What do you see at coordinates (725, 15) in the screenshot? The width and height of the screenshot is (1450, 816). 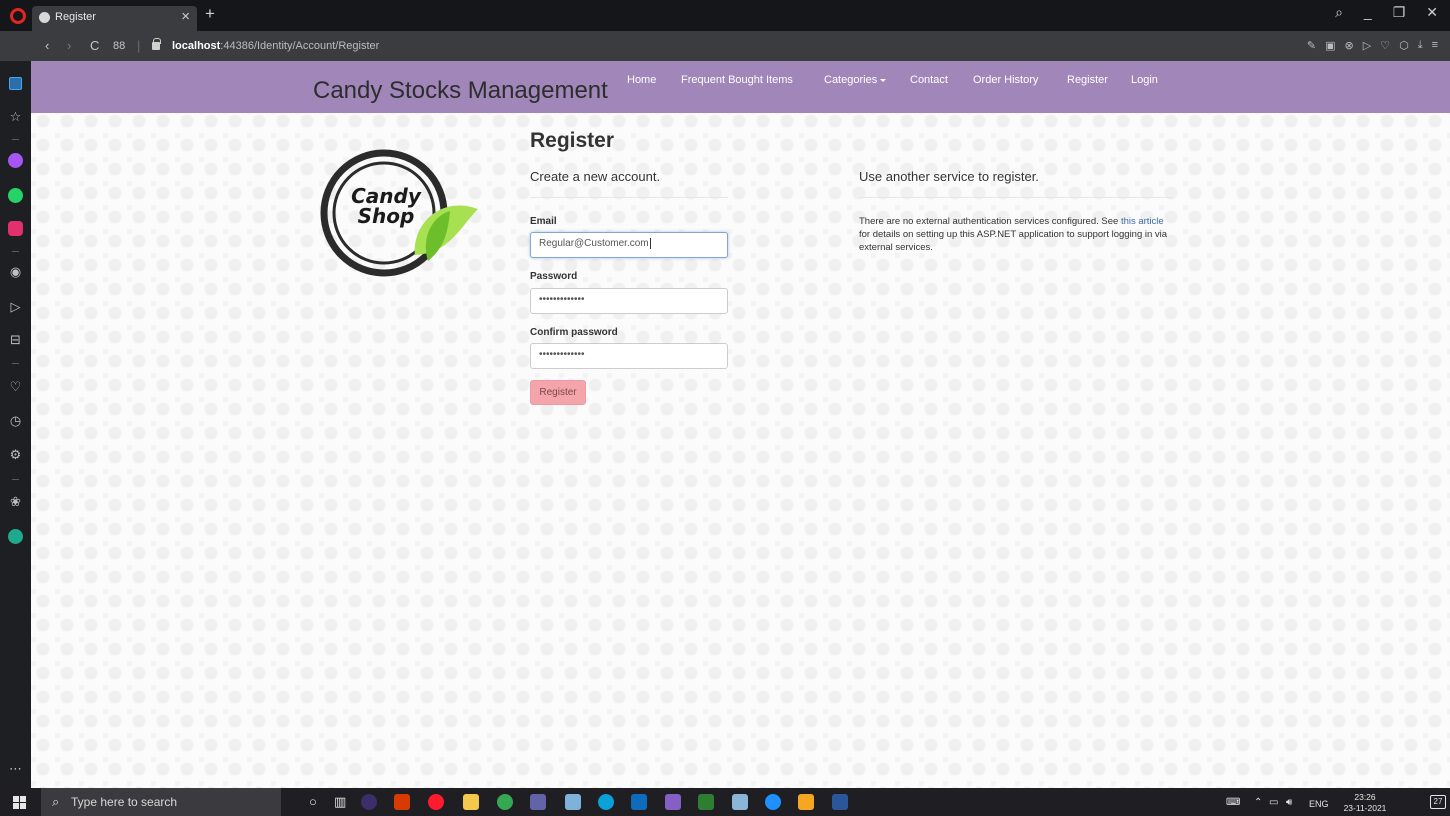 I see `browser-tab-strip: Register × + ⌕ _ ❐ ✕` at bounding box center [725, 15].